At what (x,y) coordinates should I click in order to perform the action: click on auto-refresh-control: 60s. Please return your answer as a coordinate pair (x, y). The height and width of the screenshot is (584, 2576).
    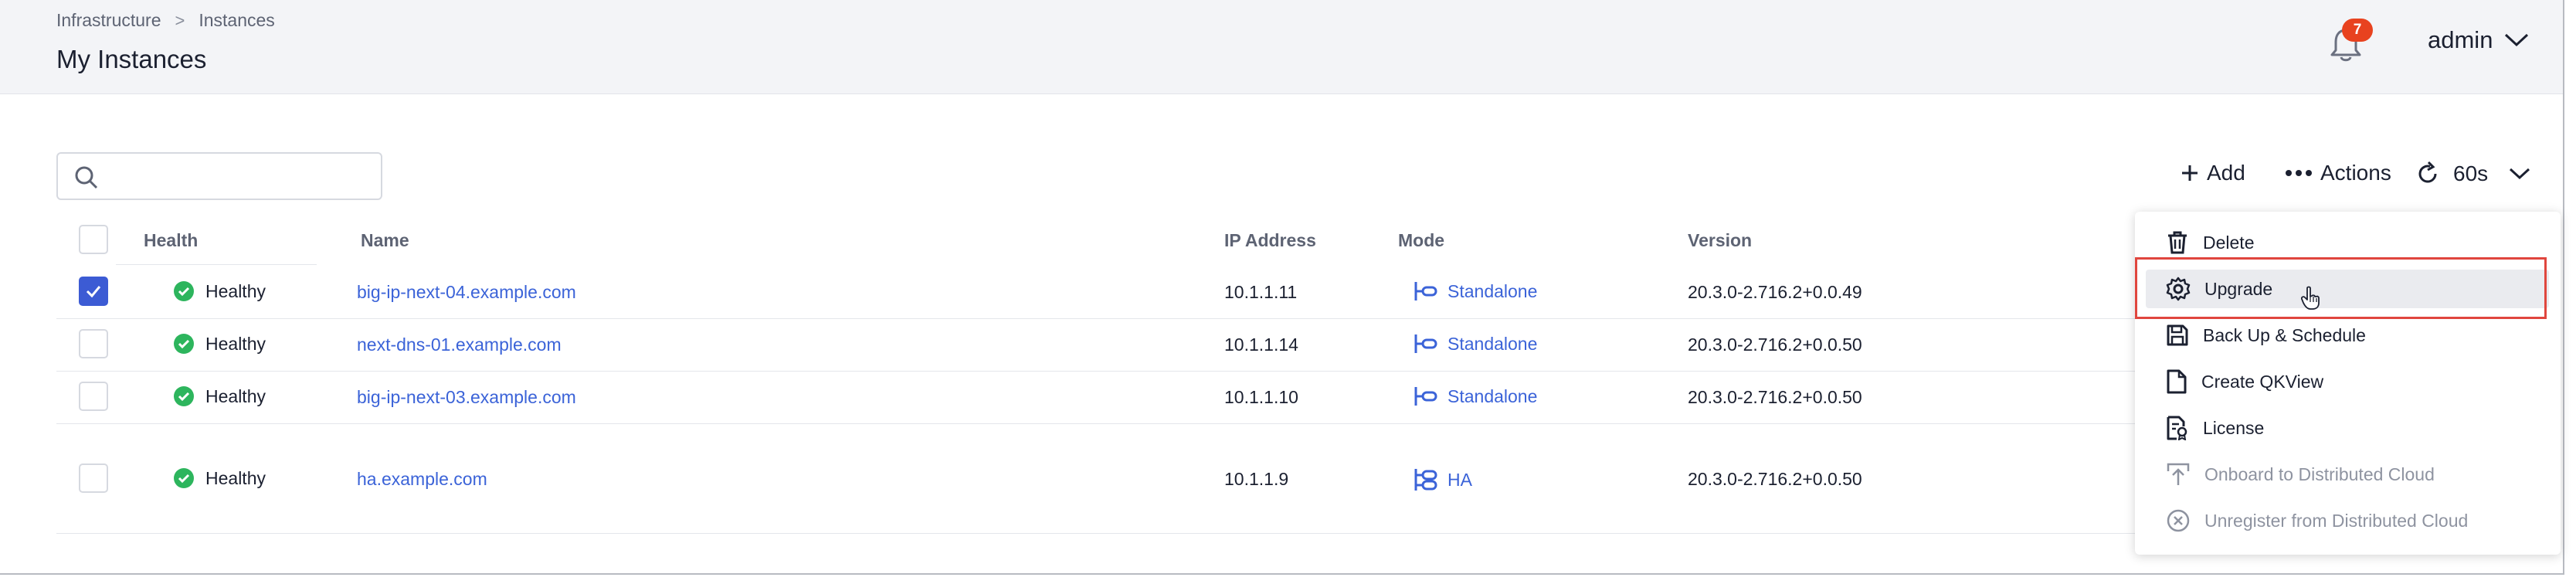
    Looking at the image, I should click on (2473, 174).